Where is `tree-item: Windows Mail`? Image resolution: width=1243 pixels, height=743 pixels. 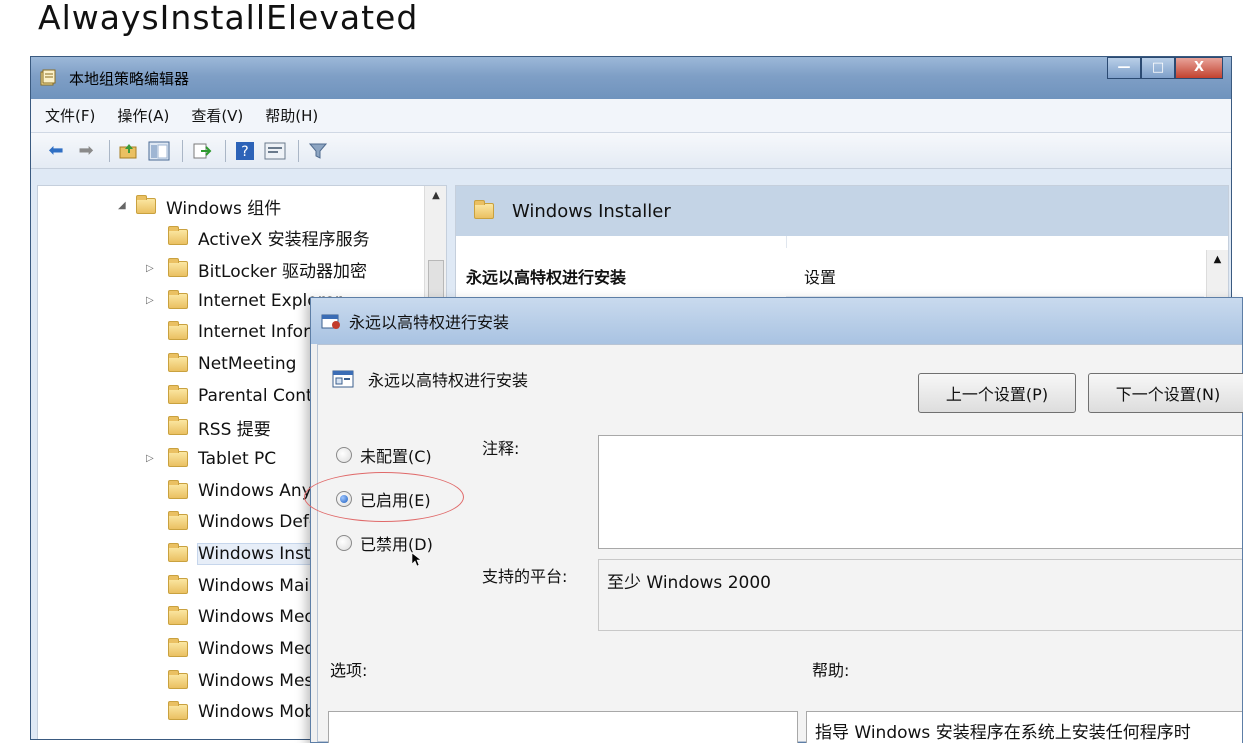
tree-item: Windows Mail is located at coordinates (241, 586).